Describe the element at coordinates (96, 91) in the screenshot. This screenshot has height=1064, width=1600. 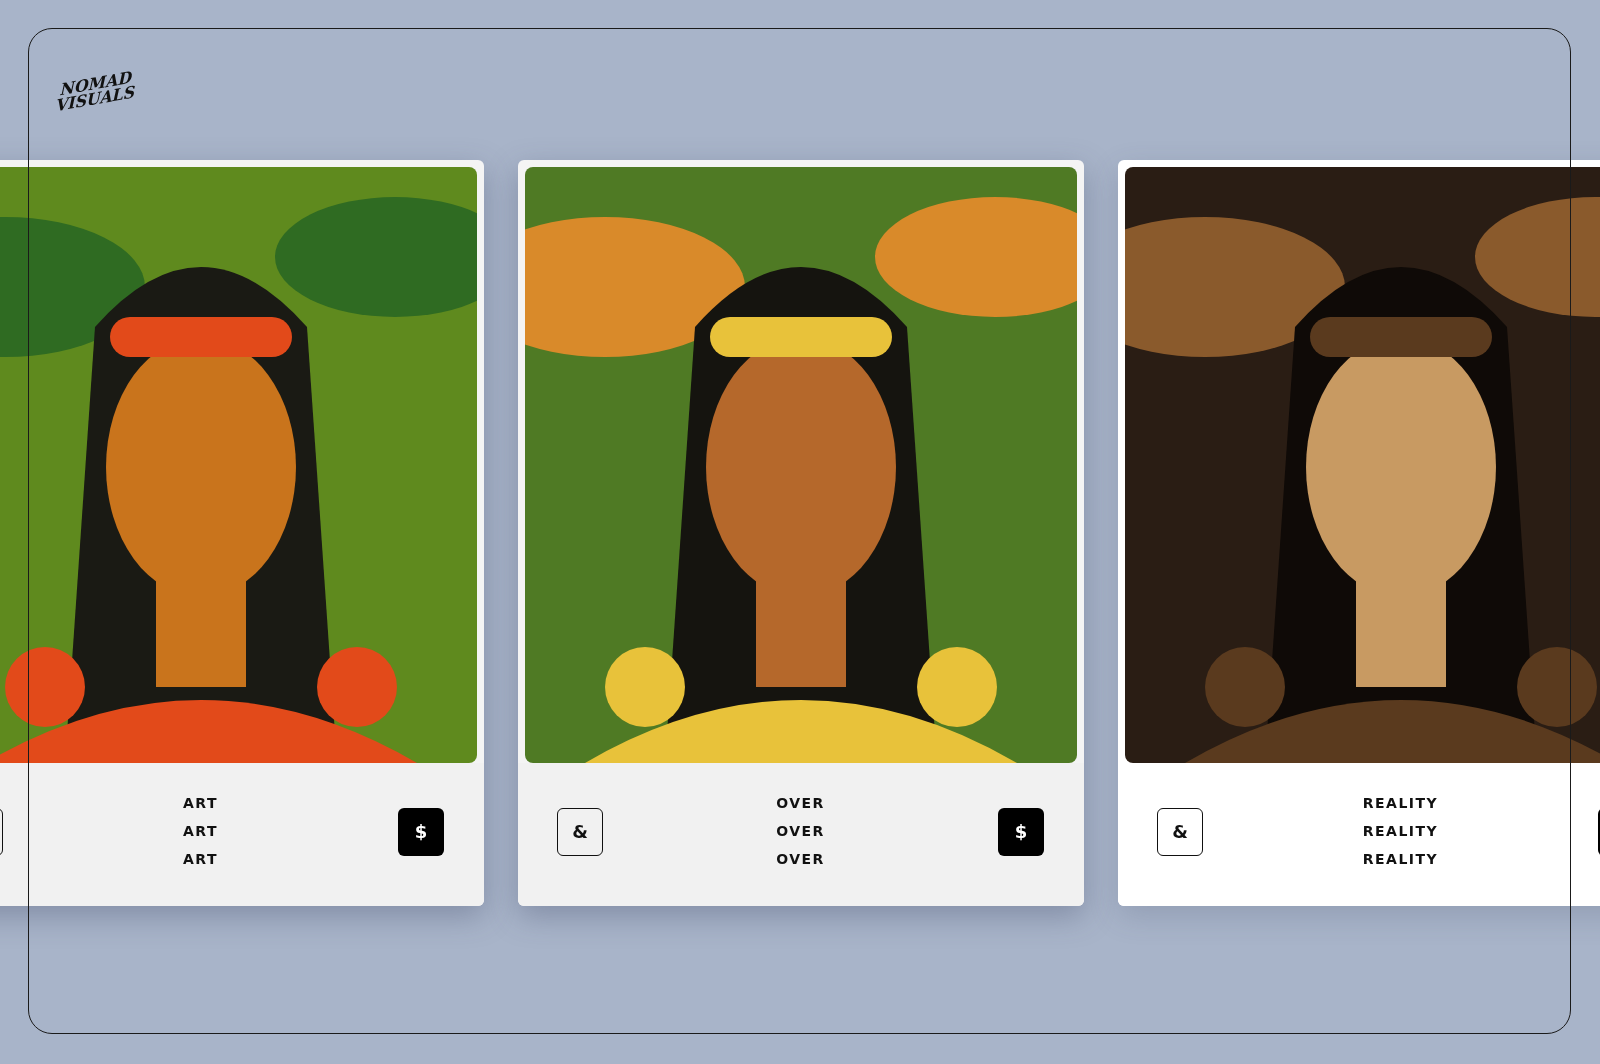
I see `logo: NOMAD VISUALS` at that location.